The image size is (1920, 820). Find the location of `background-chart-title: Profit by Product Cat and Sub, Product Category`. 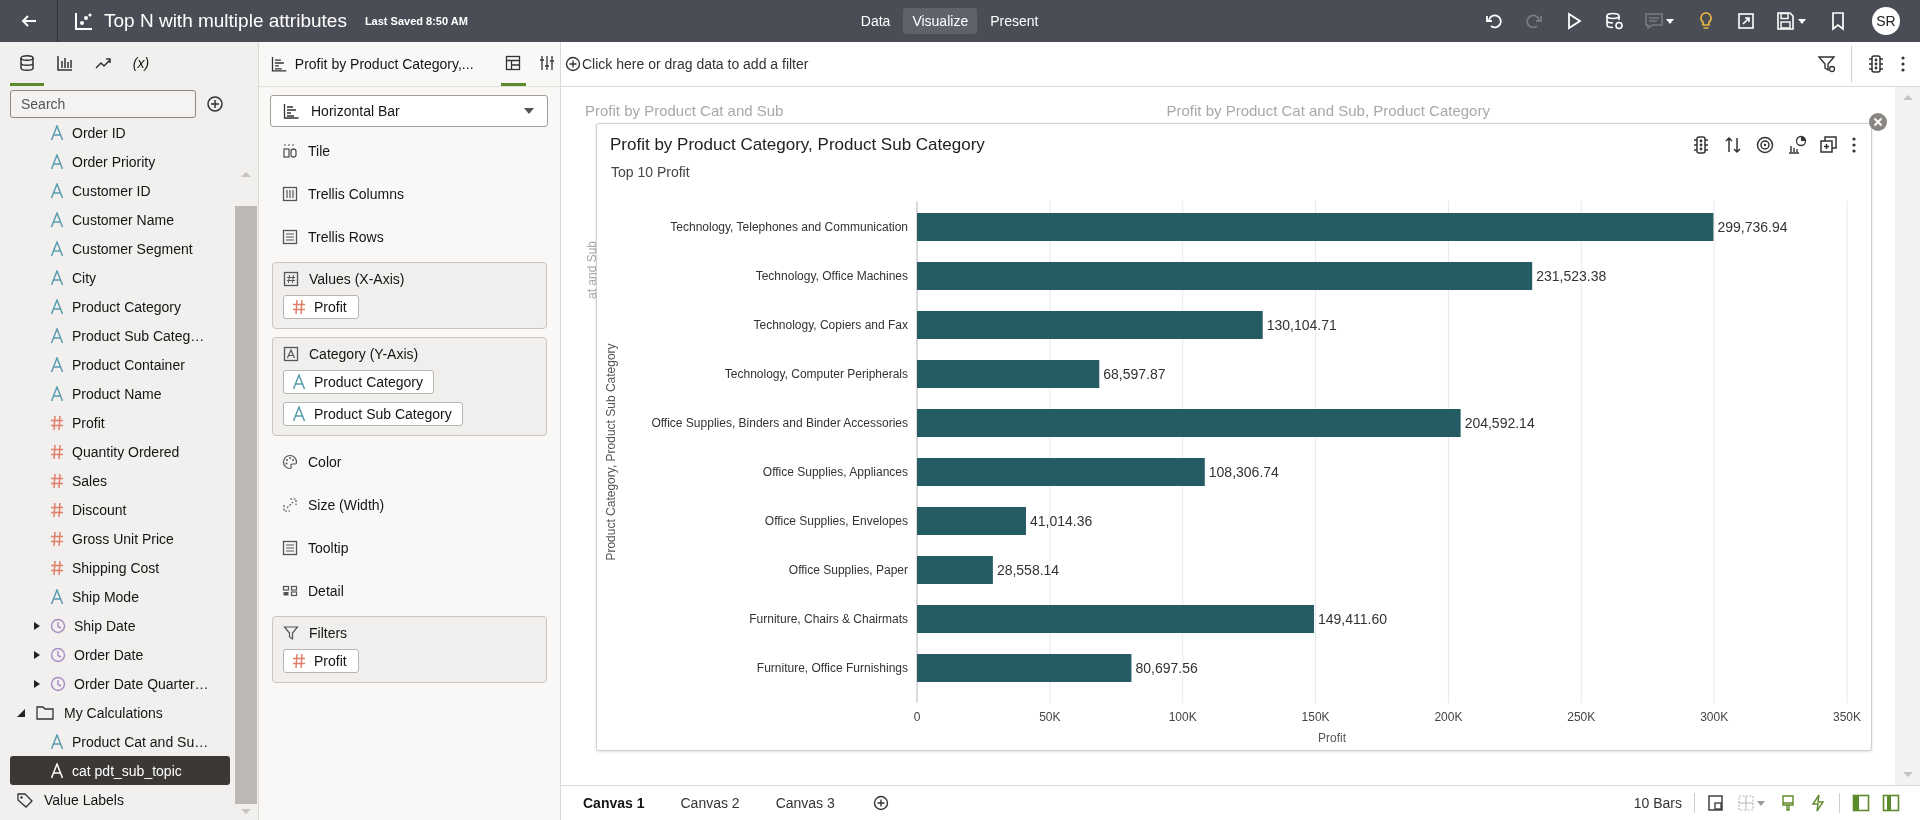

background-chart-title: Profit by Product Cat and Sub, Product Category is located at coordinates (1328, 110).